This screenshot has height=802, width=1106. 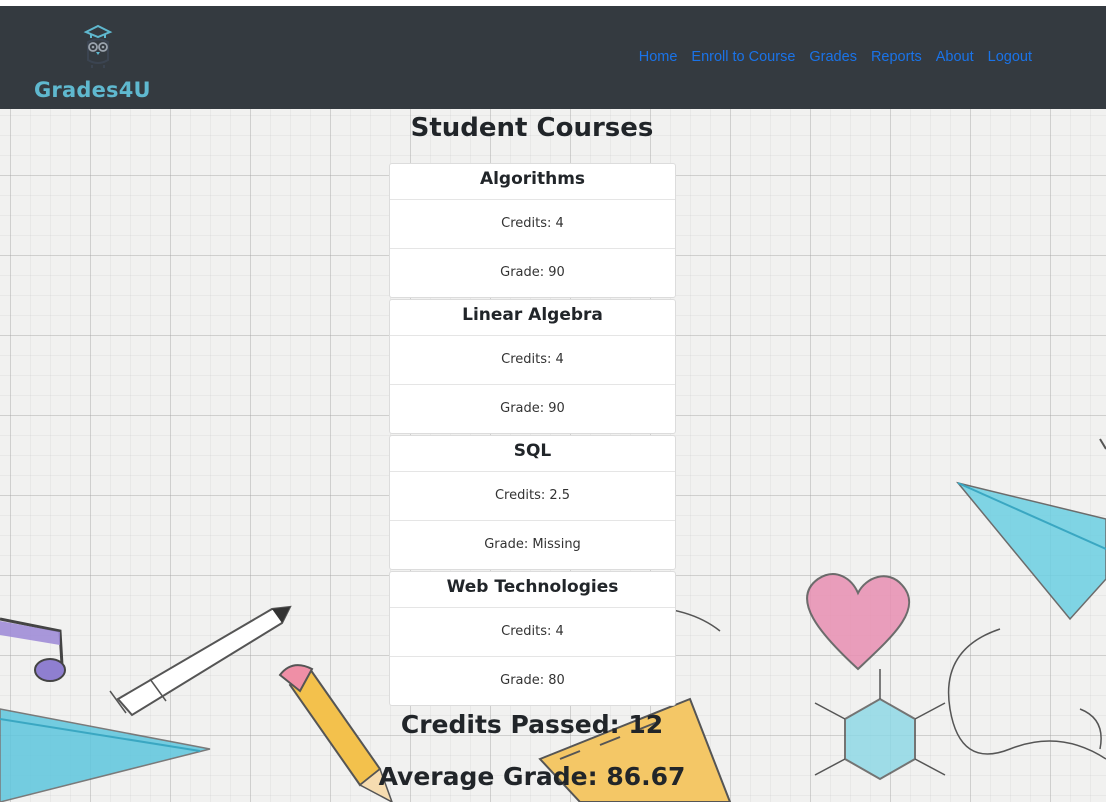 What do you see at coordinates (532, 724) in the screenshot?
I see `credits-passed-summary: Credits Passed: 12` at bounding box center [532, 724].